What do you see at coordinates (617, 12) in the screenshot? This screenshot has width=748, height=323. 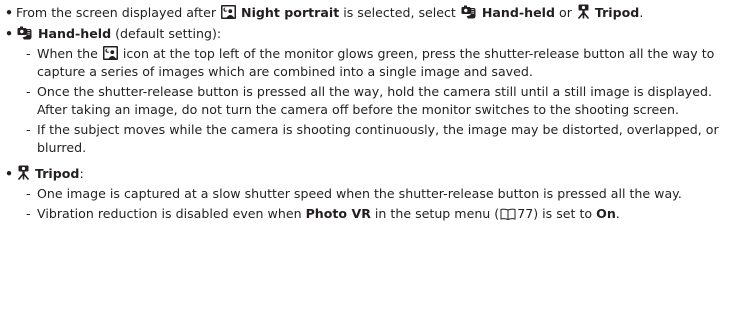 I see `tripod-label: Tripod` at bounding box center [617, 12].